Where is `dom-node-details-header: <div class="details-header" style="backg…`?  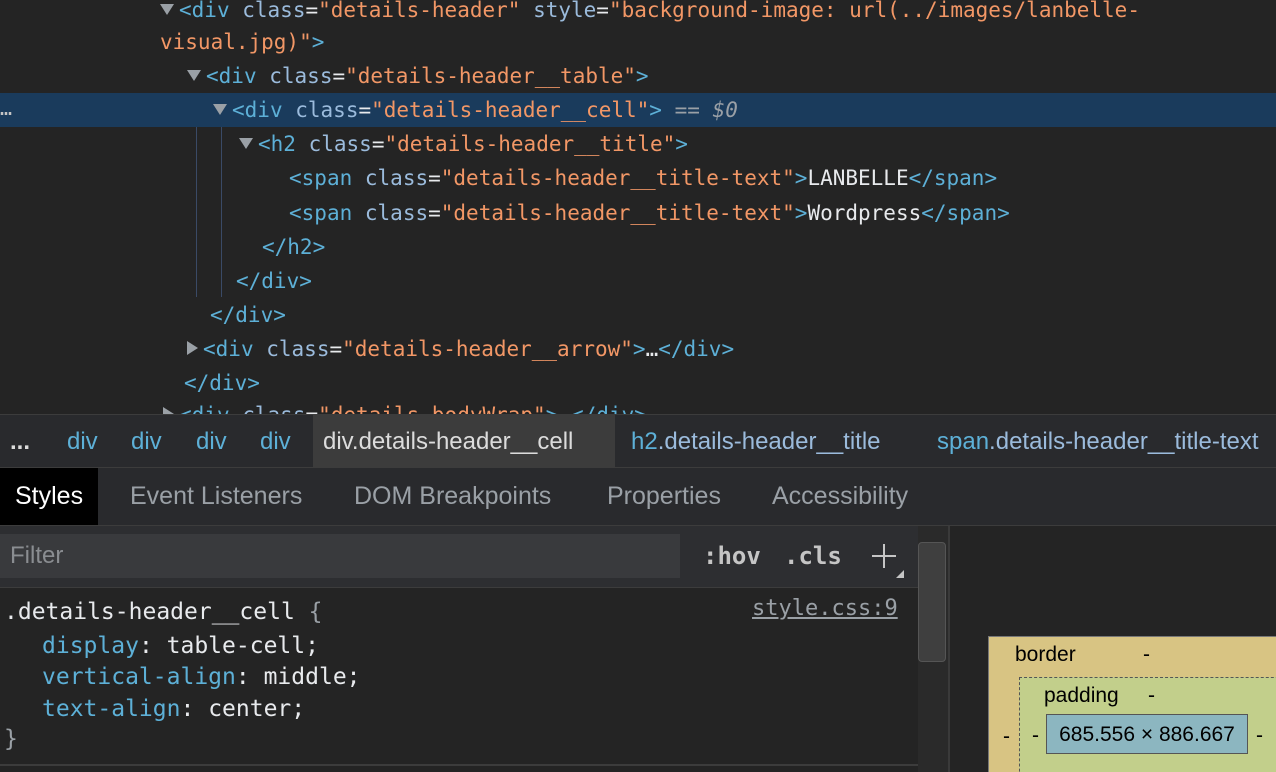 dom-node-details-header: <div class="details-header" style="backg… is located at coordinates (650, 13).